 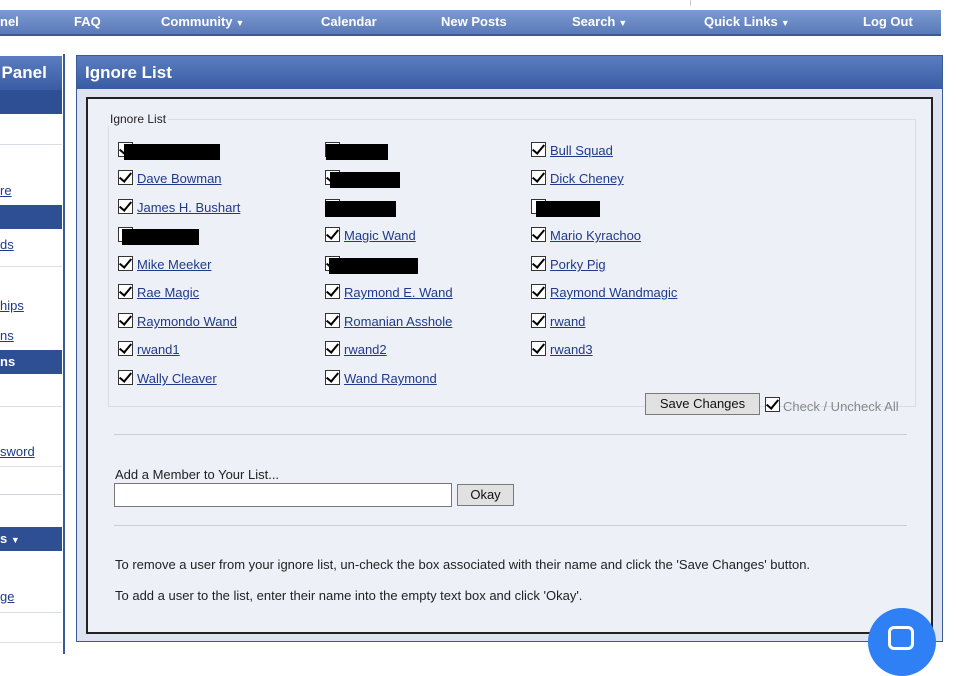 I want to click on save-changes-button: Save Changes, so click(x=702, y=404).